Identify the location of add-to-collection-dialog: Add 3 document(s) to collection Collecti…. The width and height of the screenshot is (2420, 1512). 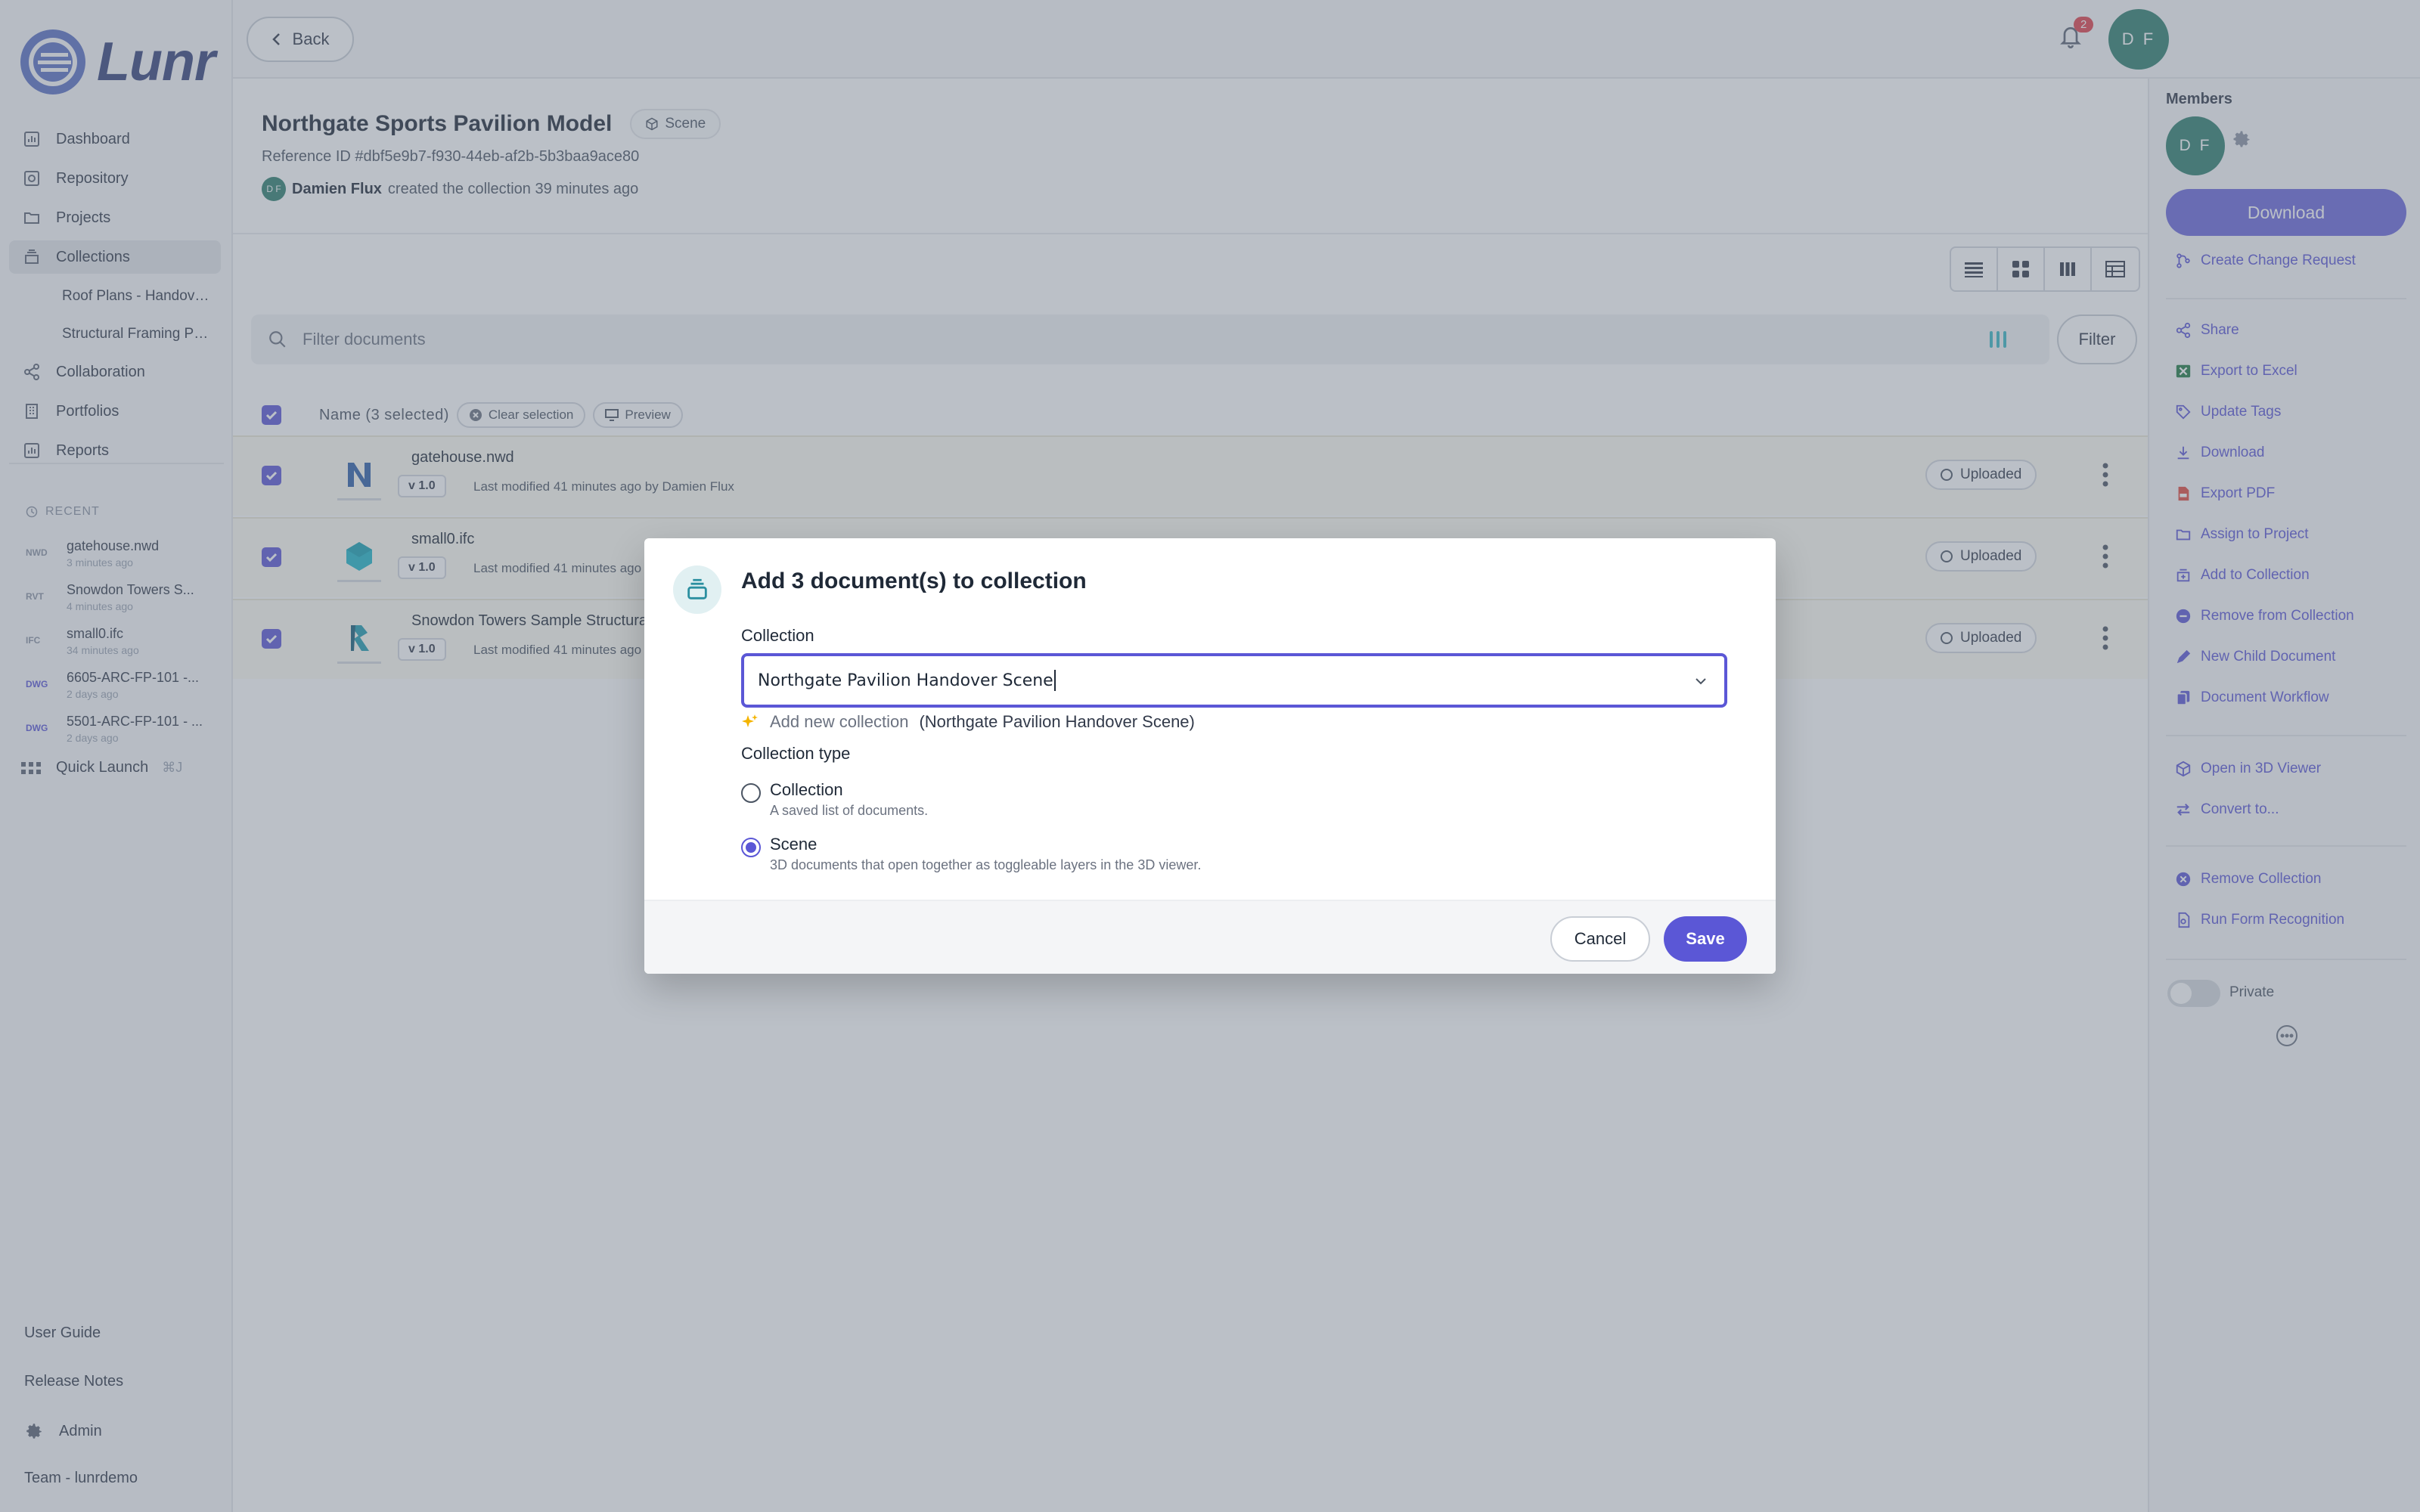
(1210, 756).